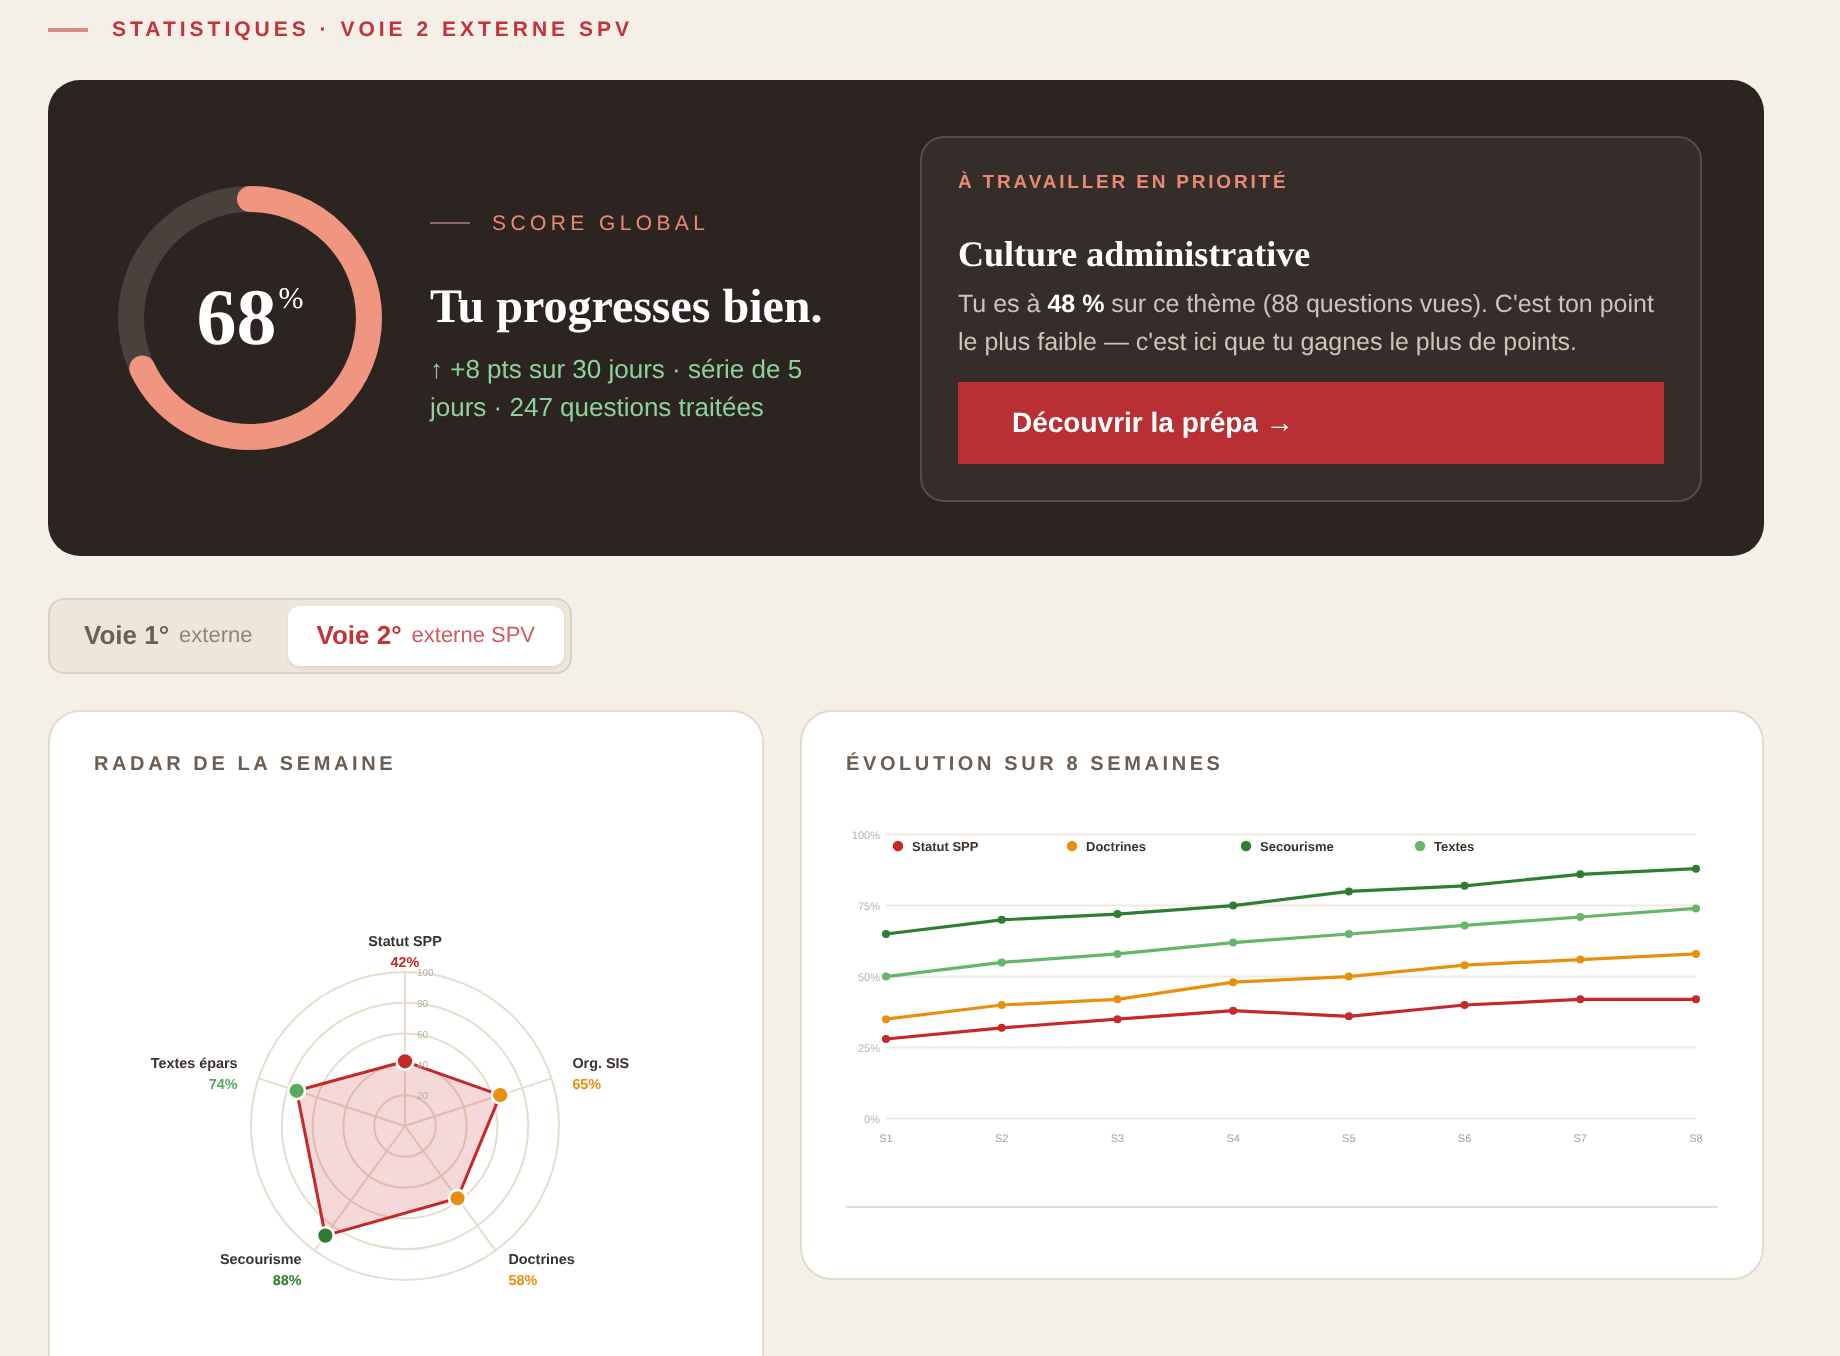 The width and height of the screenshot is (1840, 1356). I want to click on score-eyebrow: SCORE GLOBAL, so click(601, 223).